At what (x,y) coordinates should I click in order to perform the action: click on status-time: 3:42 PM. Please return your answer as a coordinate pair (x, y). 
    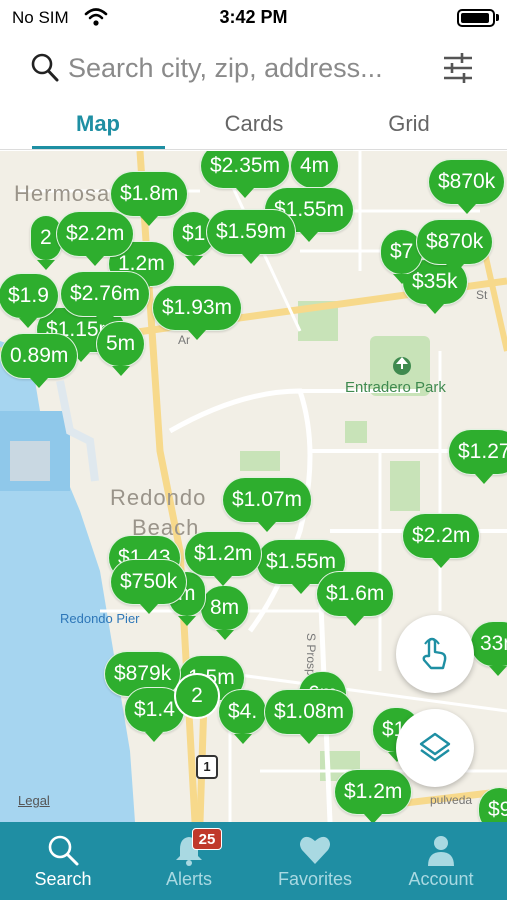
    Looking at the image, I should click on (253, 17).